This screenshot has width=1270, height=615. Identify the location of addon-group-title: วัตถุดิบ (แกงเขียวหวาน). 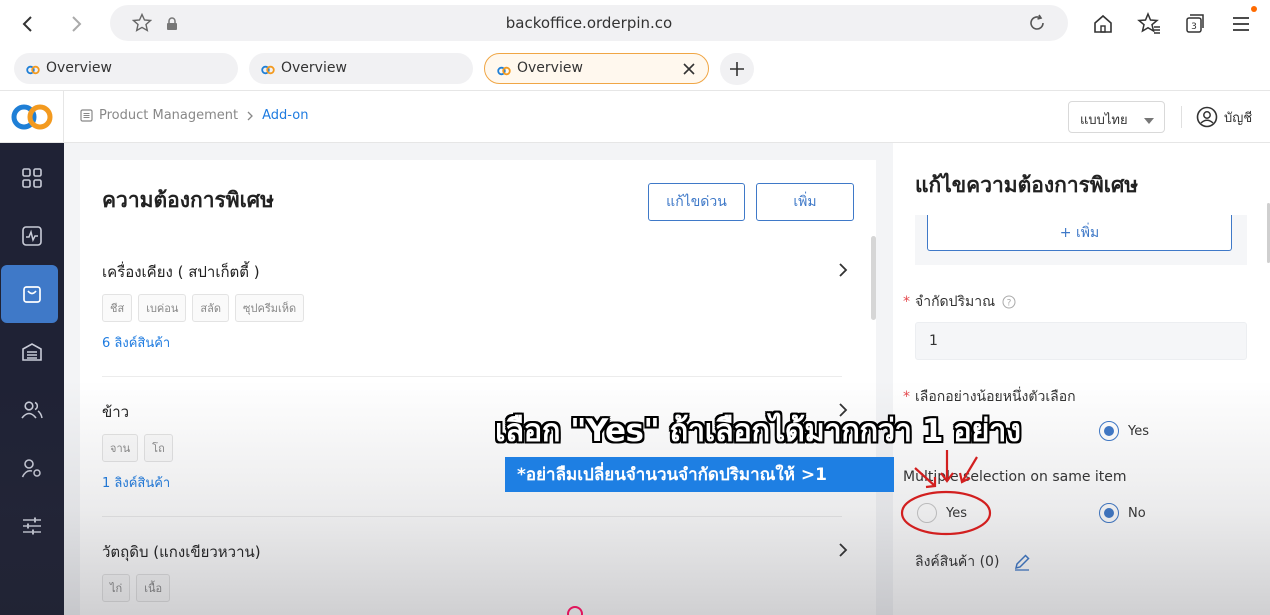
(181, 552).